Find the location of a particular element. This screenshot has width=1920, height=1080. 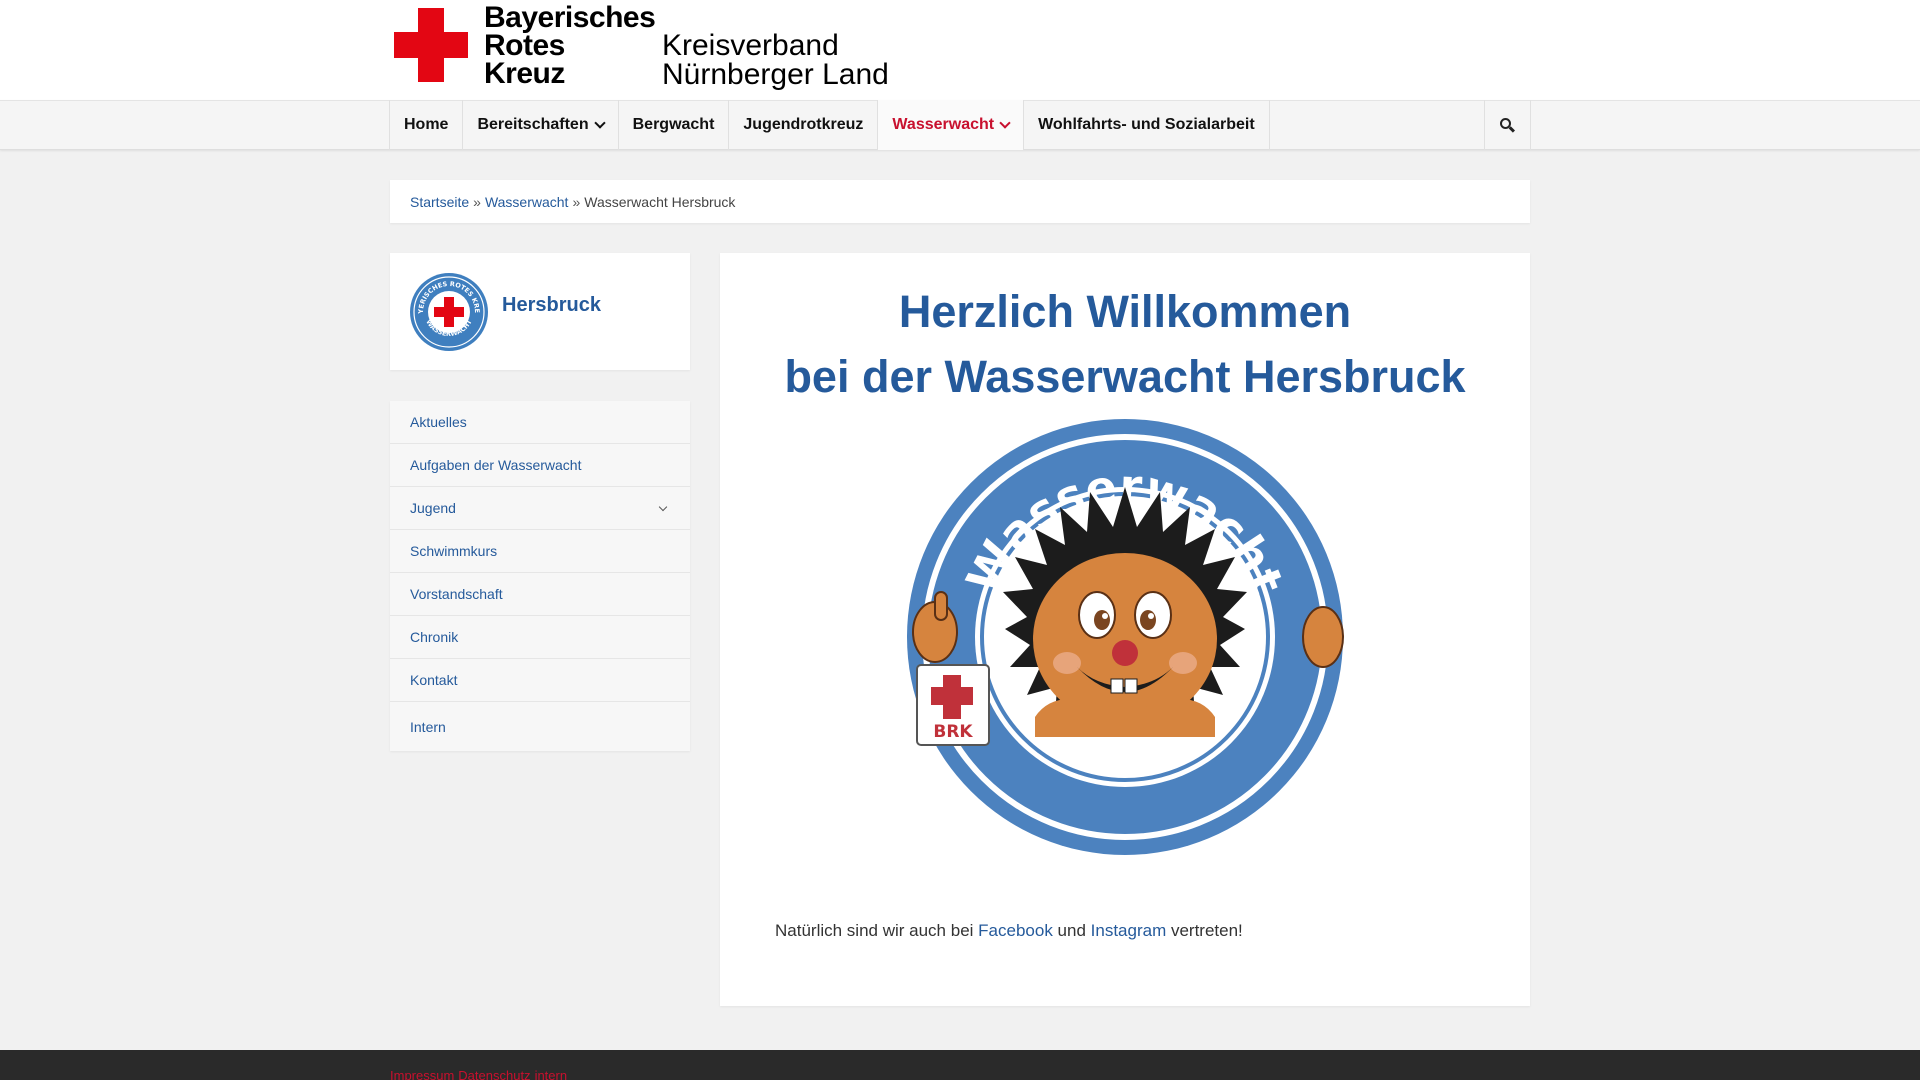

wasserwacht-badge-icon: BAYERISCHES ROTES KREUZ WASSERWACHT is located at coordinates (449, 312).